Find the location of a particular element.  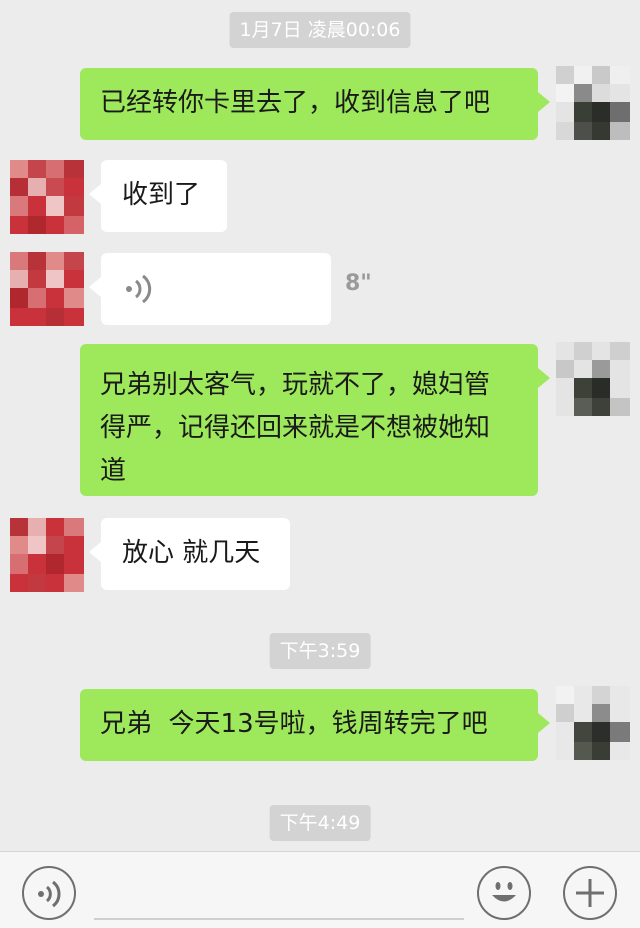

my-message-bubble: 兄弟 今天13号啦，钱周转完了吧 is located at coordinates (315, 725).